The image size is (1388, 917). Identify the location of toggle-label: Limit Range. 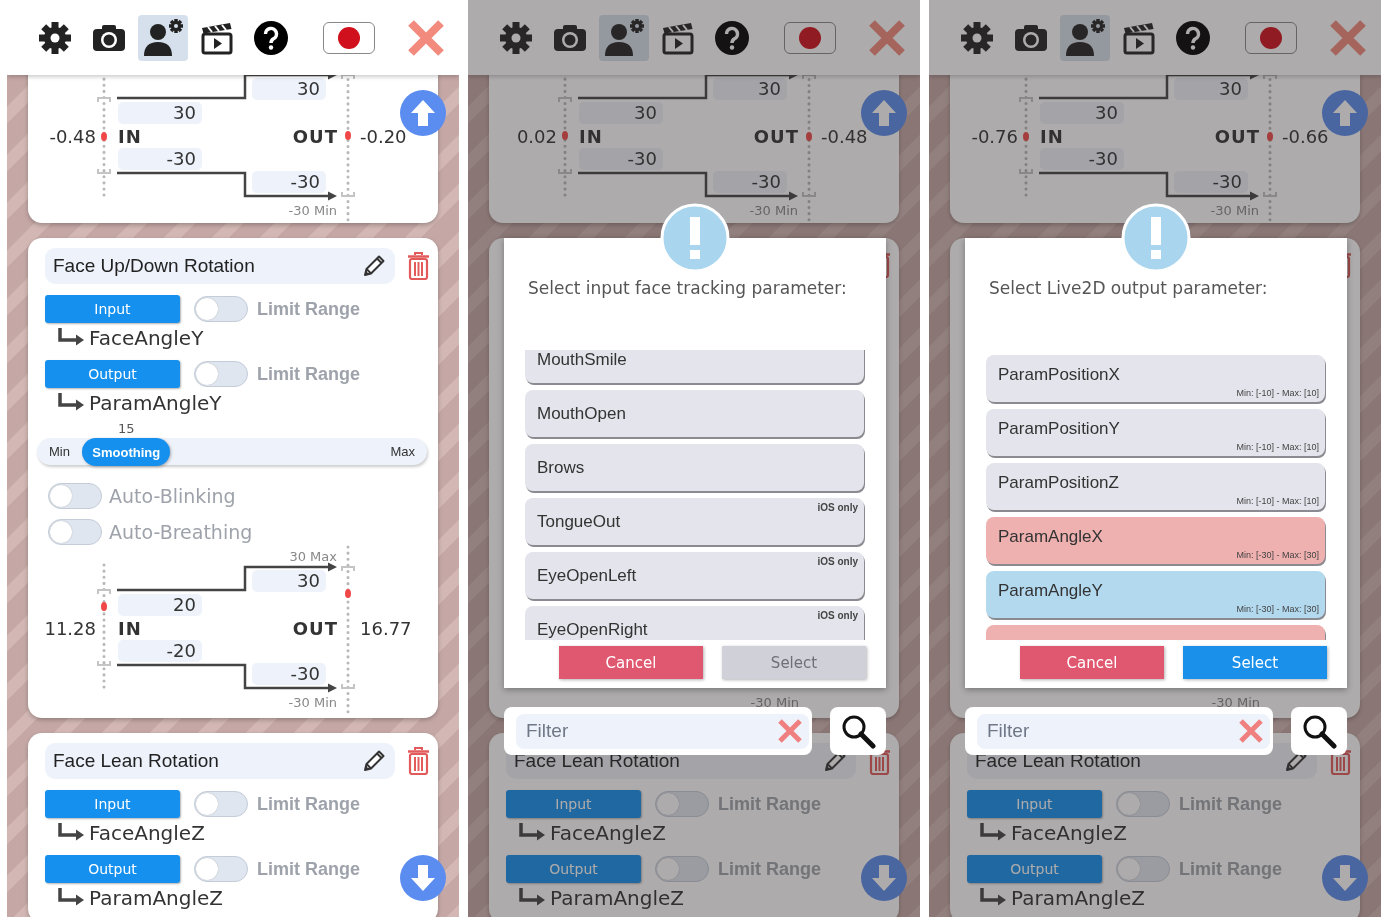
(308, 869).